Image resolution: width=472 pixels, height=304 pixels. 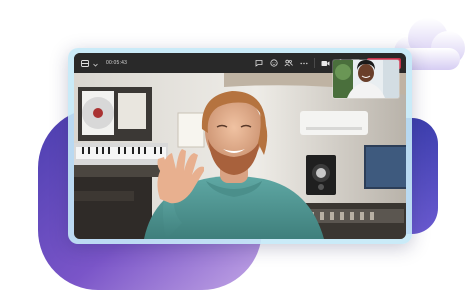 What do you see at coordinates (325, 63) in the screenshot?
I see `camera-icon` at bounding box center [325, 63].